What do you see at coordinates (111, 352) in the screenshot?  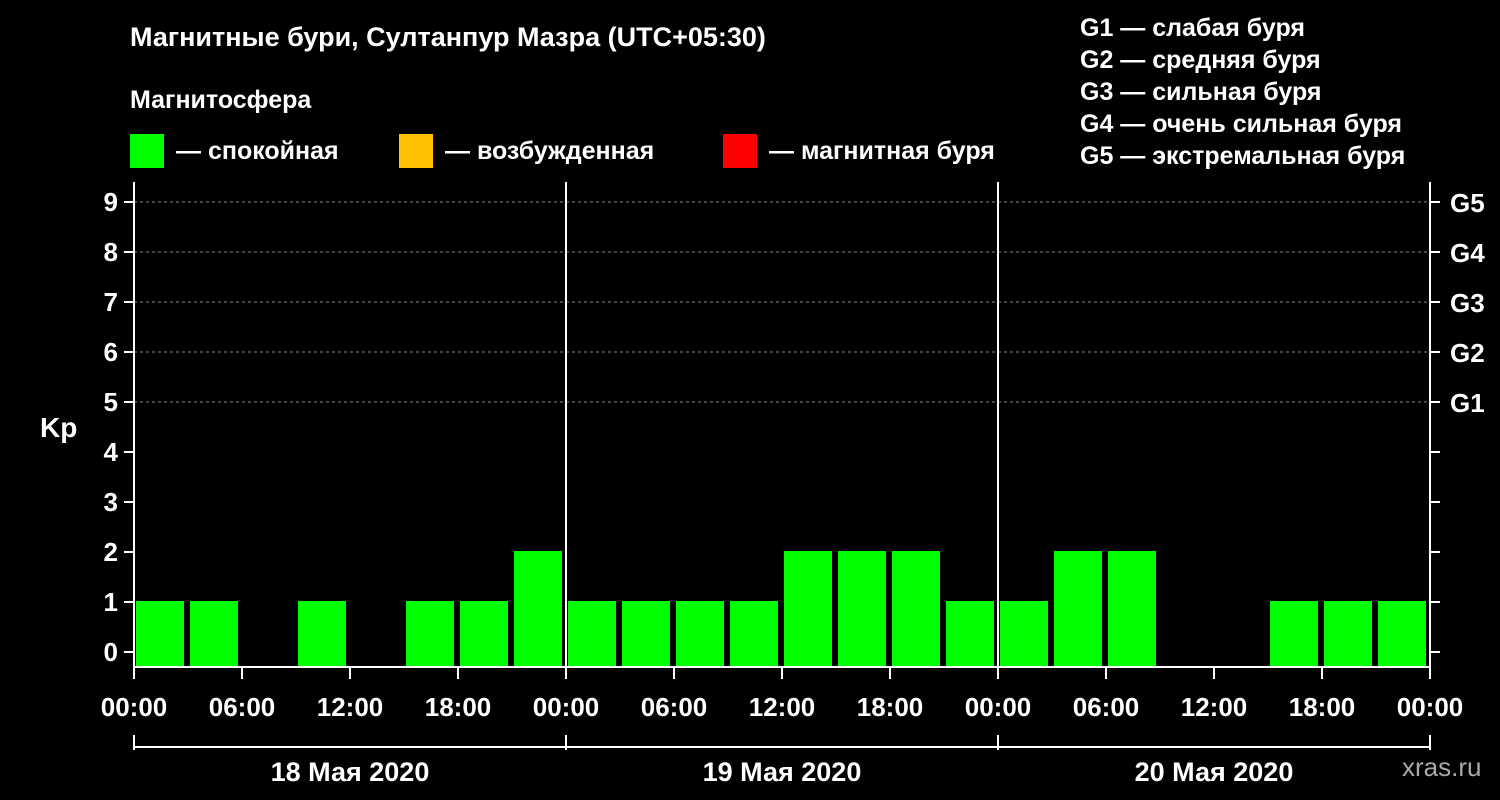 I see `y-tick-label: 6` at bounding box center [111, 352].